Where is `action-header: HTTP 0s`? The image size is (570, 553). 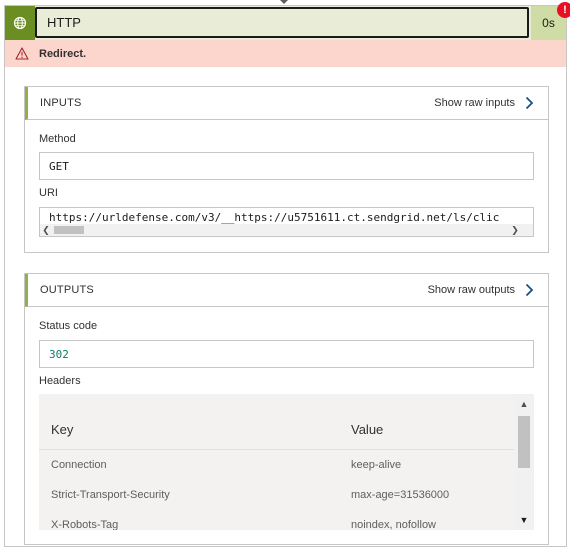 action-header: HTTP 0s is located at coordinates (285, 23).